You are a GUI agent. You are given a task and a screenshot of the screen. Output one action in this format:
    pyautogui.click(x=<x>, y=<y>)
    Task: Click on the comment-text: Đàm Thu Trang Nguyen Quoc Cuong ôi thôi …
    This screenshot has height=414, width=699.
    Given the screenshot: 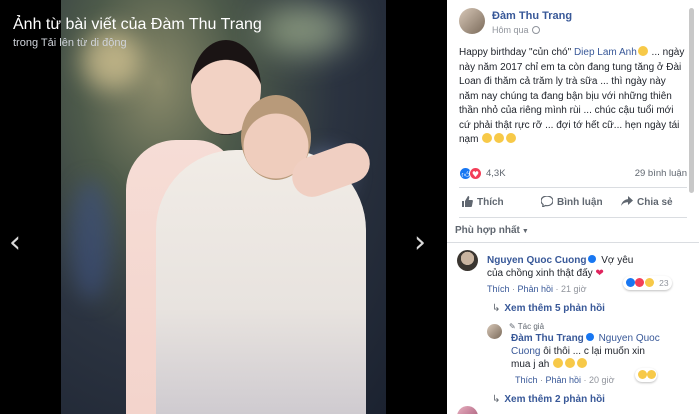 What is the action you would take?
    pyautogui.click(x=586, y=351)
    